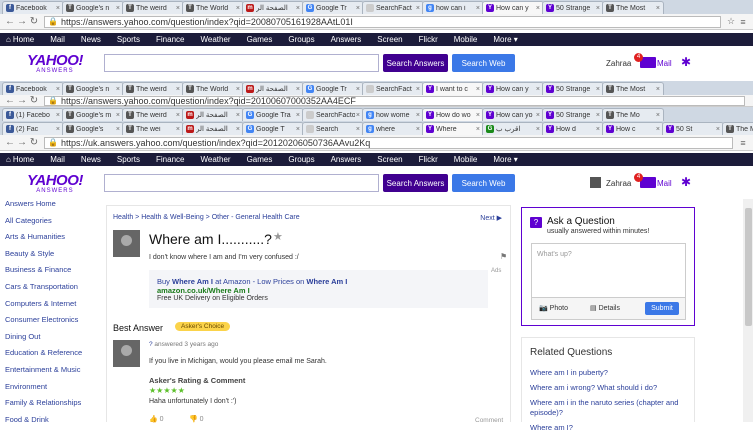 Image resolution: width=753 pixels, height=438 pixels. What do you see at coordinates (393, 114) in the screenshot?
I see `browser-tab: g how wome ×` at bounding box center [393, 114].